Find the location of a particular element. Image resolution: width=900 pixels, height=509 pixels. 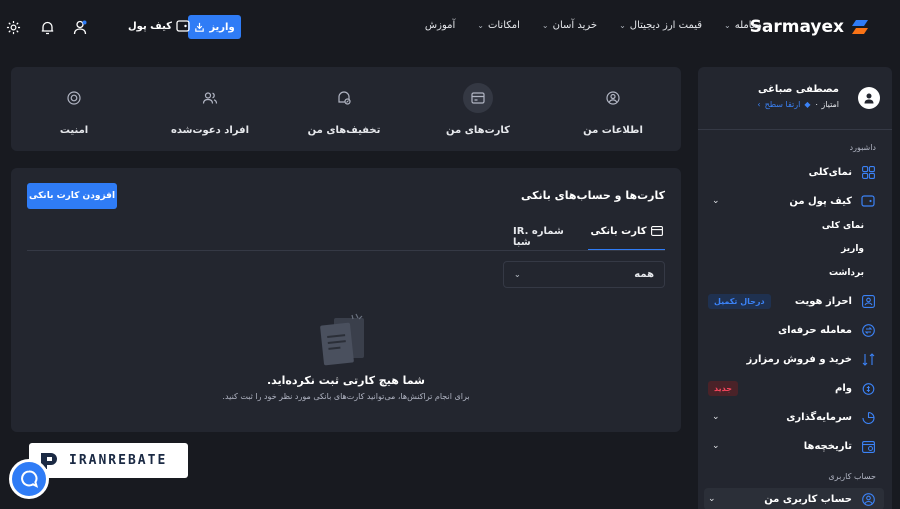

sidebar-item-my-account: حساب کاربری من ⌄ is located at coordinates (794, 498).